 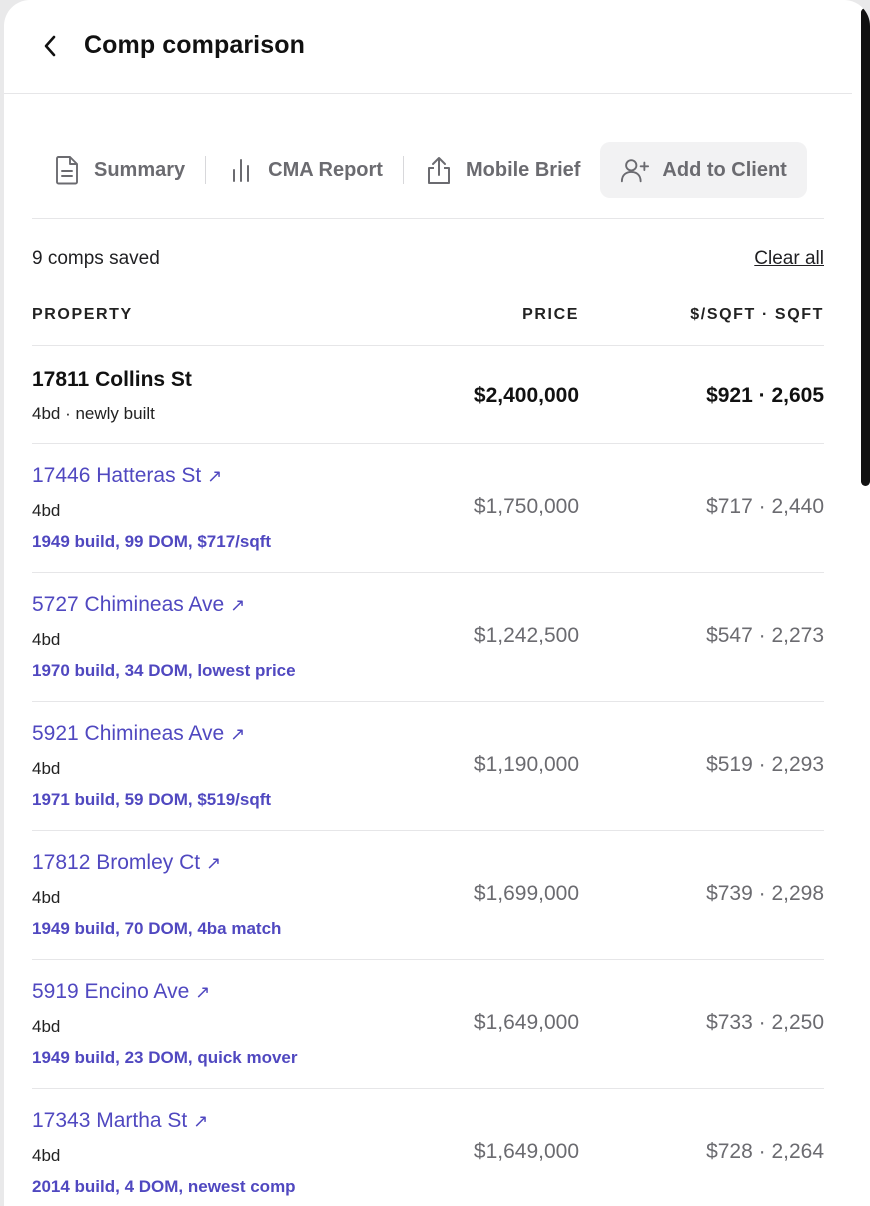 What do you see at coordinates (116, 862) in the screenshot?
I see `comp-address: 17812 Bromley Ct` at bounding box center [116, 862].